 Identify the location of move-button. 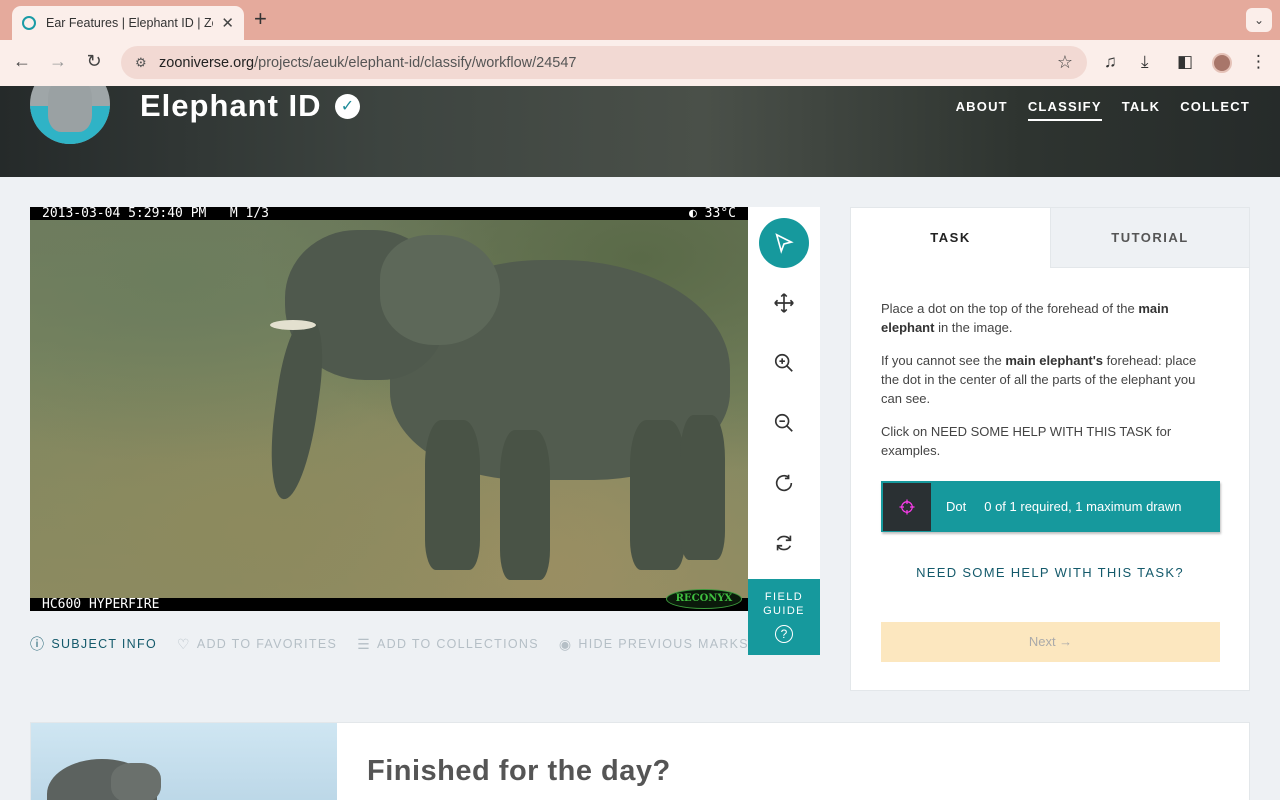
(784, 303).